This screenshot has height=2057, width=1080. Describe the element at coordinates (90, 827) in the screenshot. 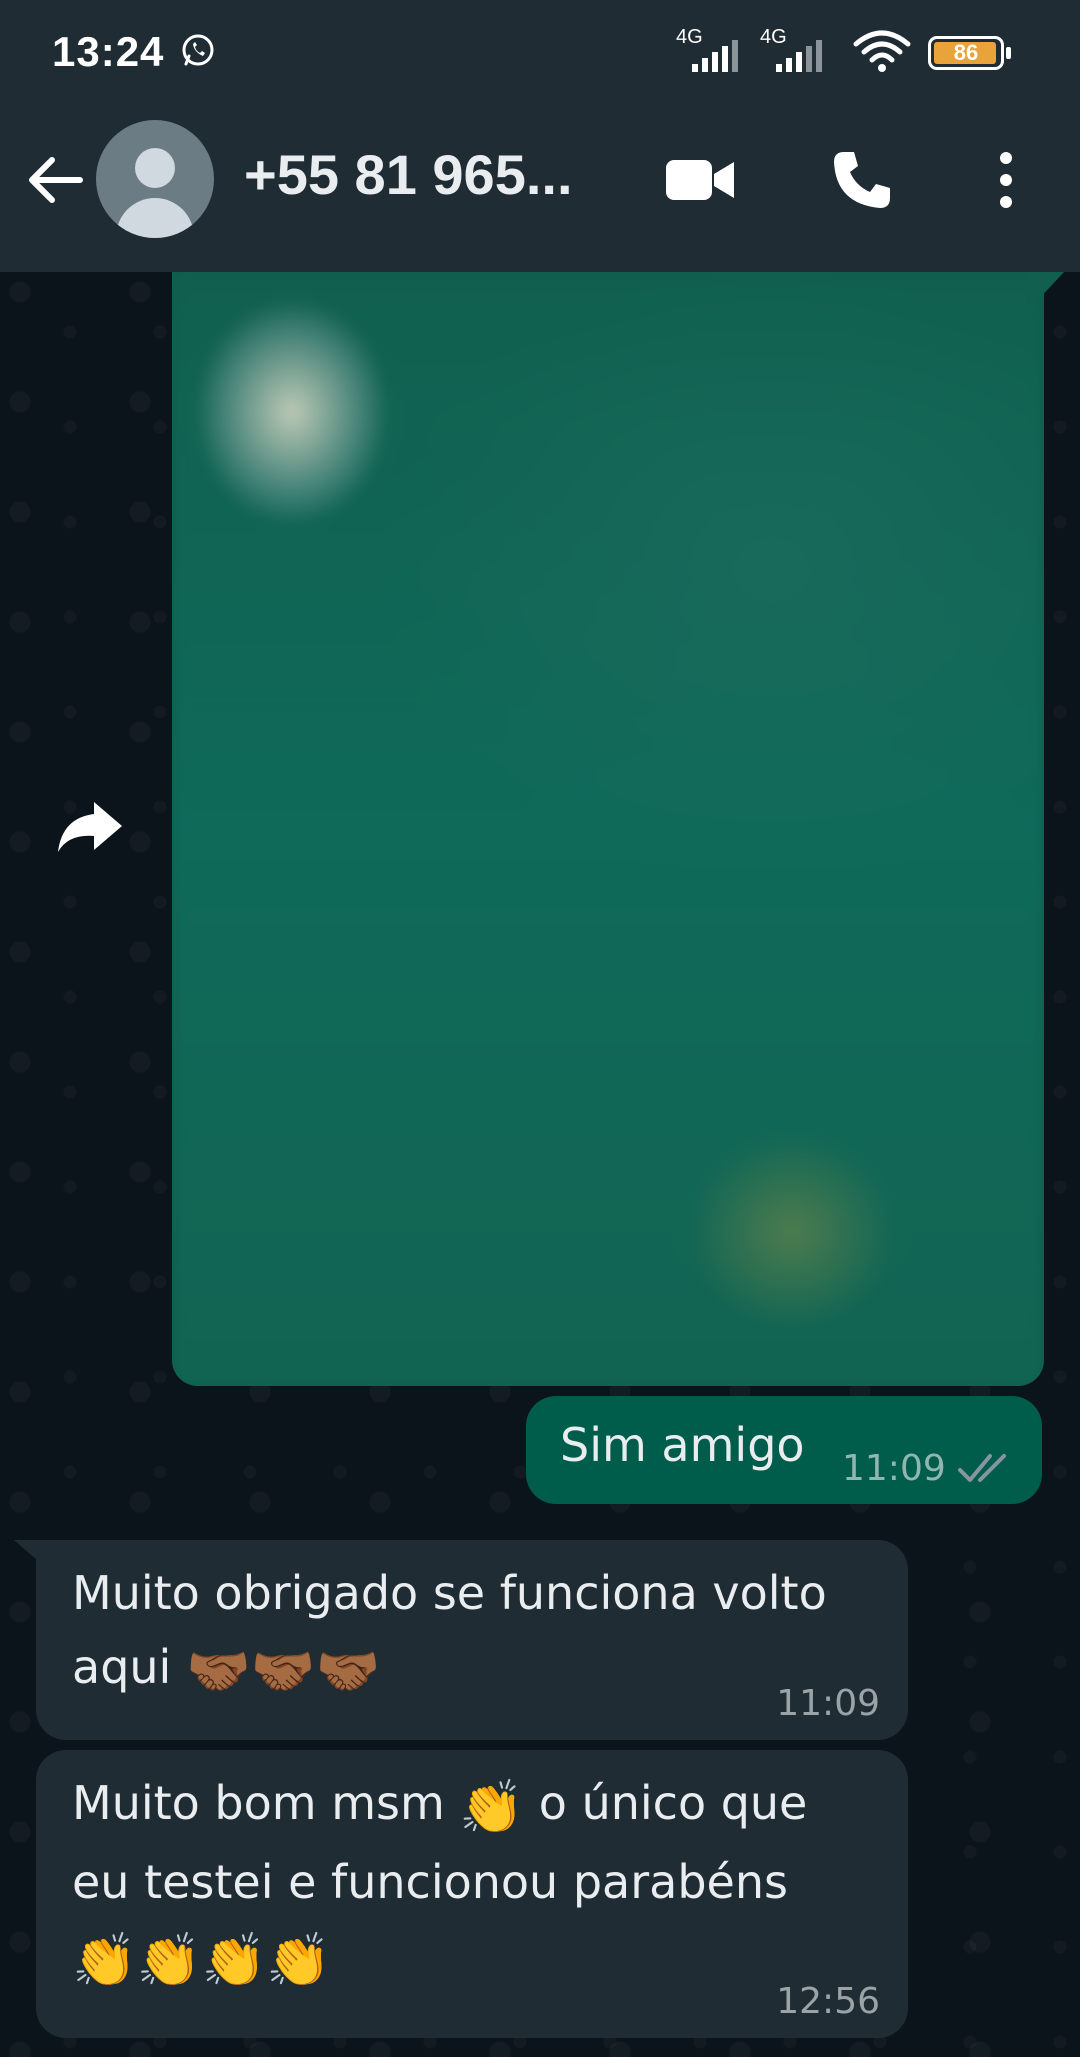

I see `forward-icon` at that location.